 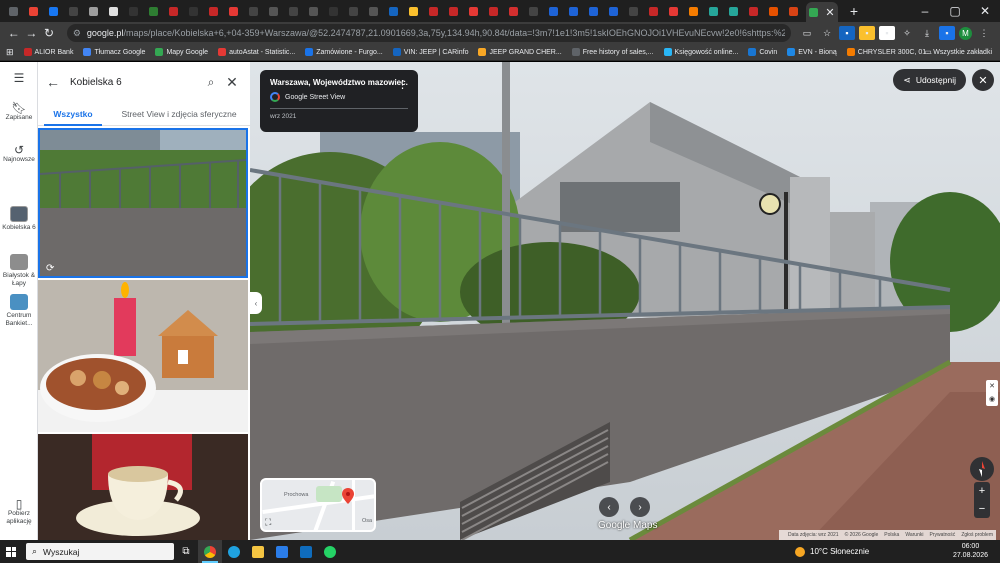 I want to click on taskbar-edge, so click(x=234, y=551).